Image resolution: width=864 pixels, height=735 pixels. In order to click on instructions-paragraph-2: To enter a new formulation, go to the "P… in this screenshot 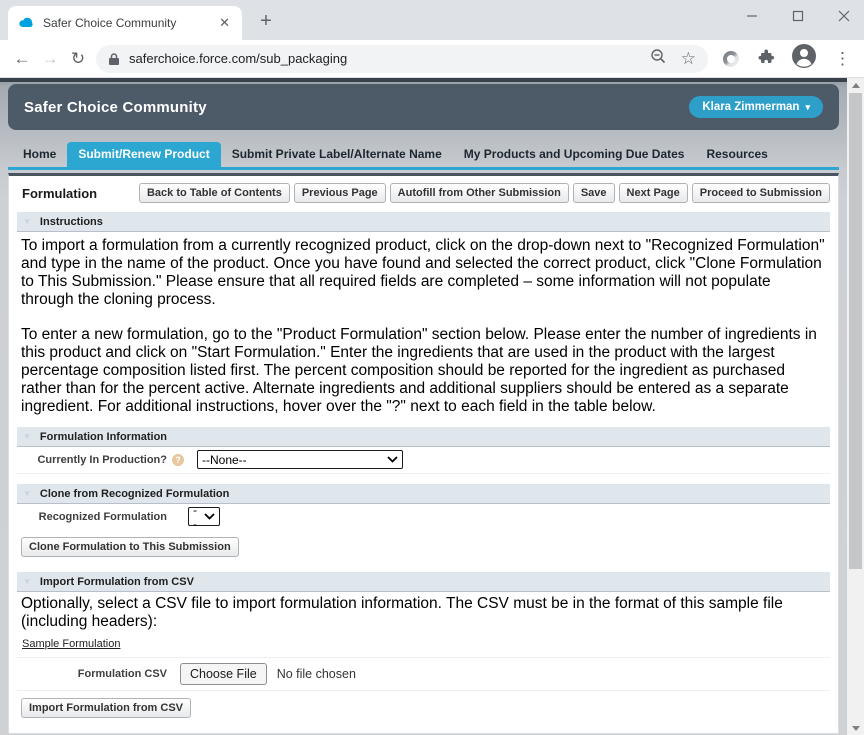, I will do `click(419, 370)`.